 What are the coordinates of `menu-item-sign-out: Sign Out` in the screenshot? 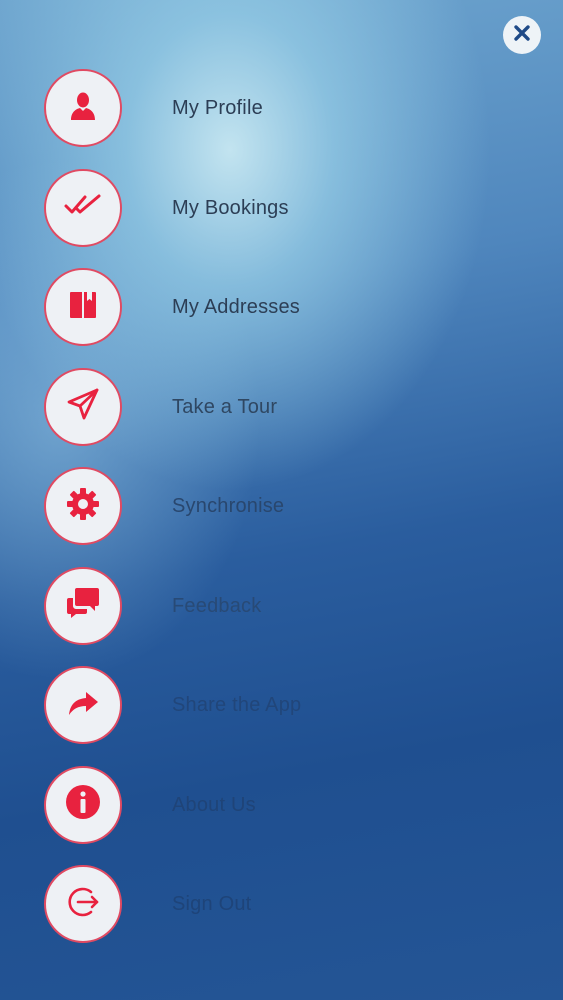 It's located at (172, 915).